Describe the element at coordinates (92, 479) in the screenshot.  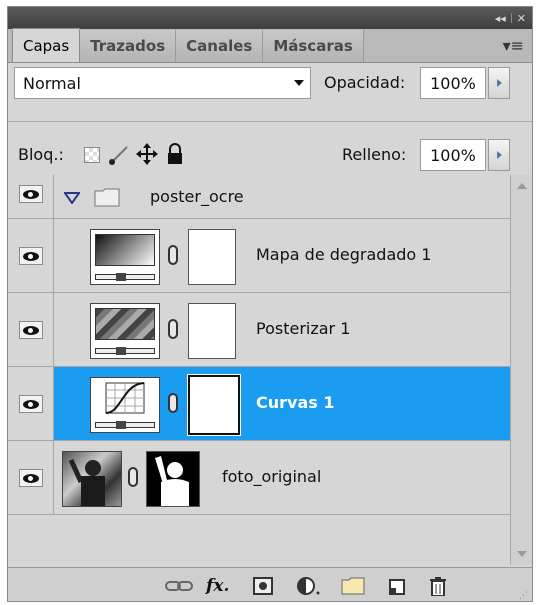
I see `photo-thumbnail` at that location.